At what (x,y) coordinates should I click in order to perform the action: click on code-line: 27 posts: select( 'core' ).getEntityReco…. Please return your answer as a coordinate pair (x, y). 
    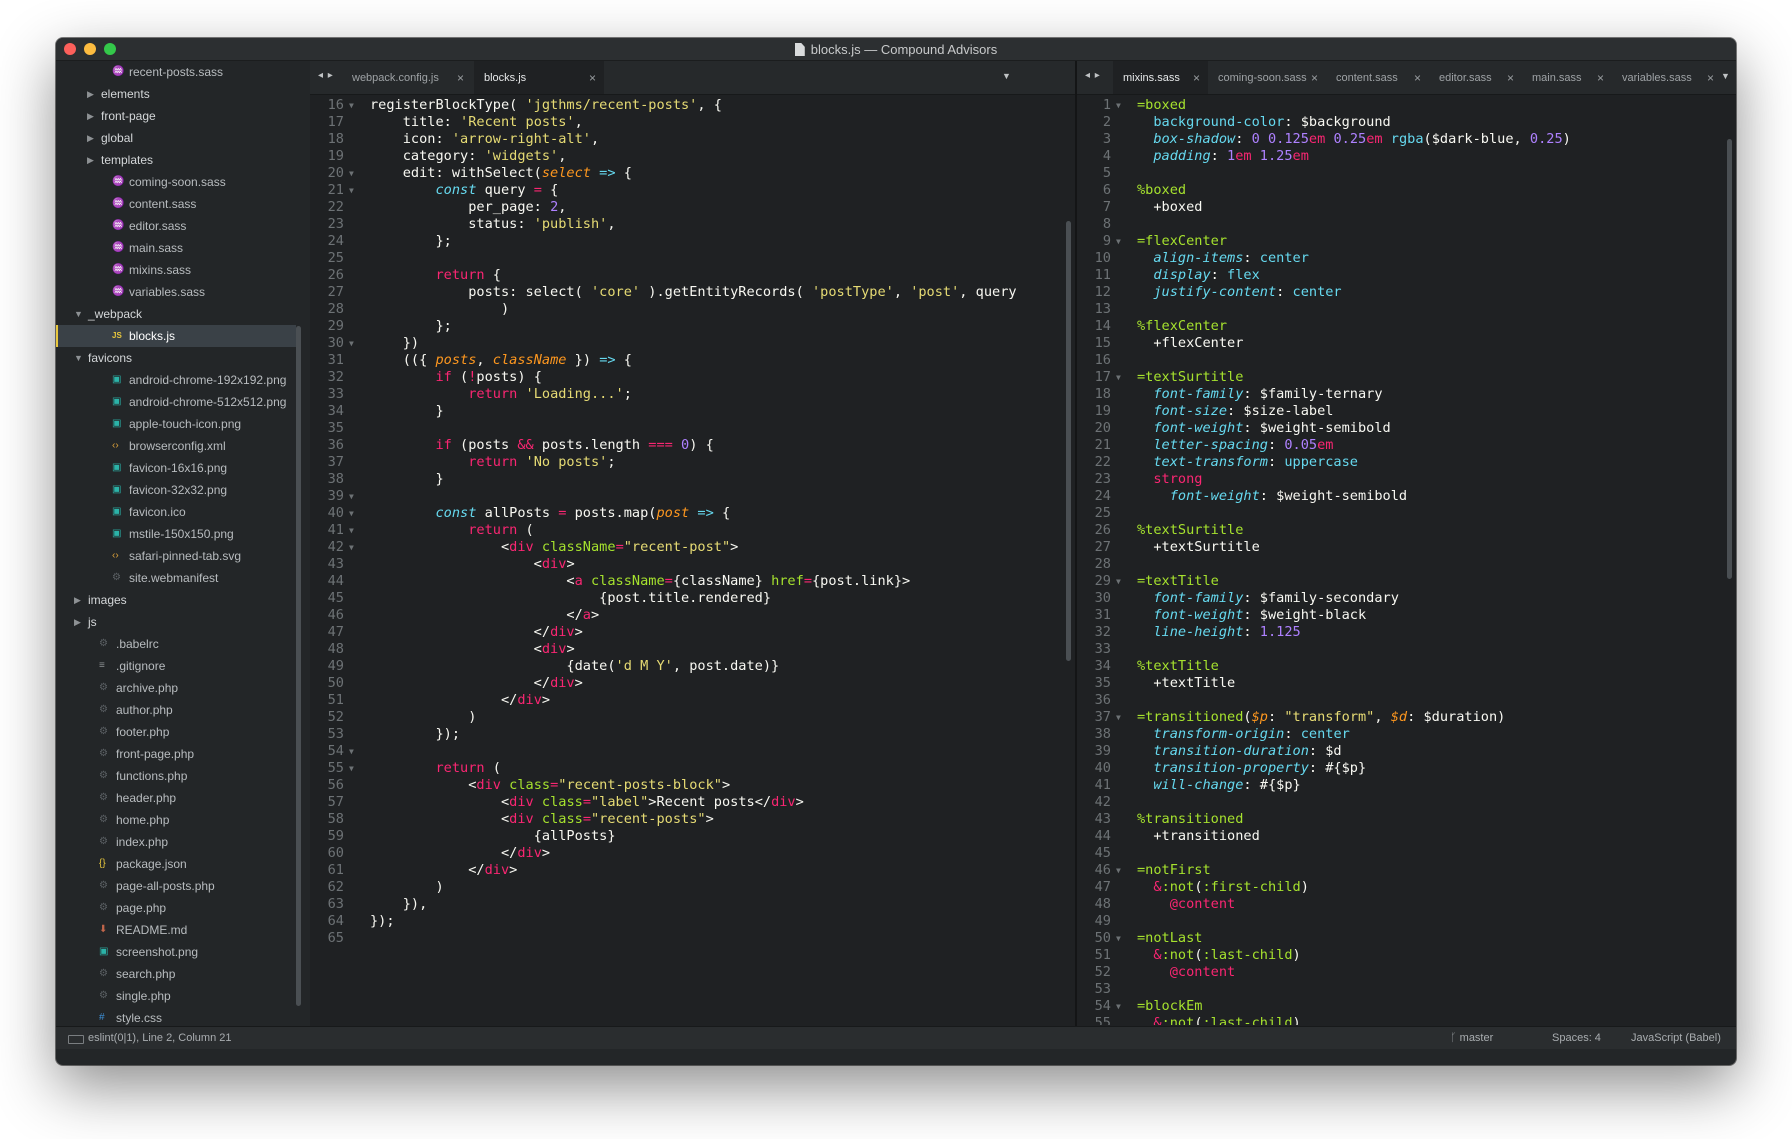
    Looking at the image, I should click on (692, 292).